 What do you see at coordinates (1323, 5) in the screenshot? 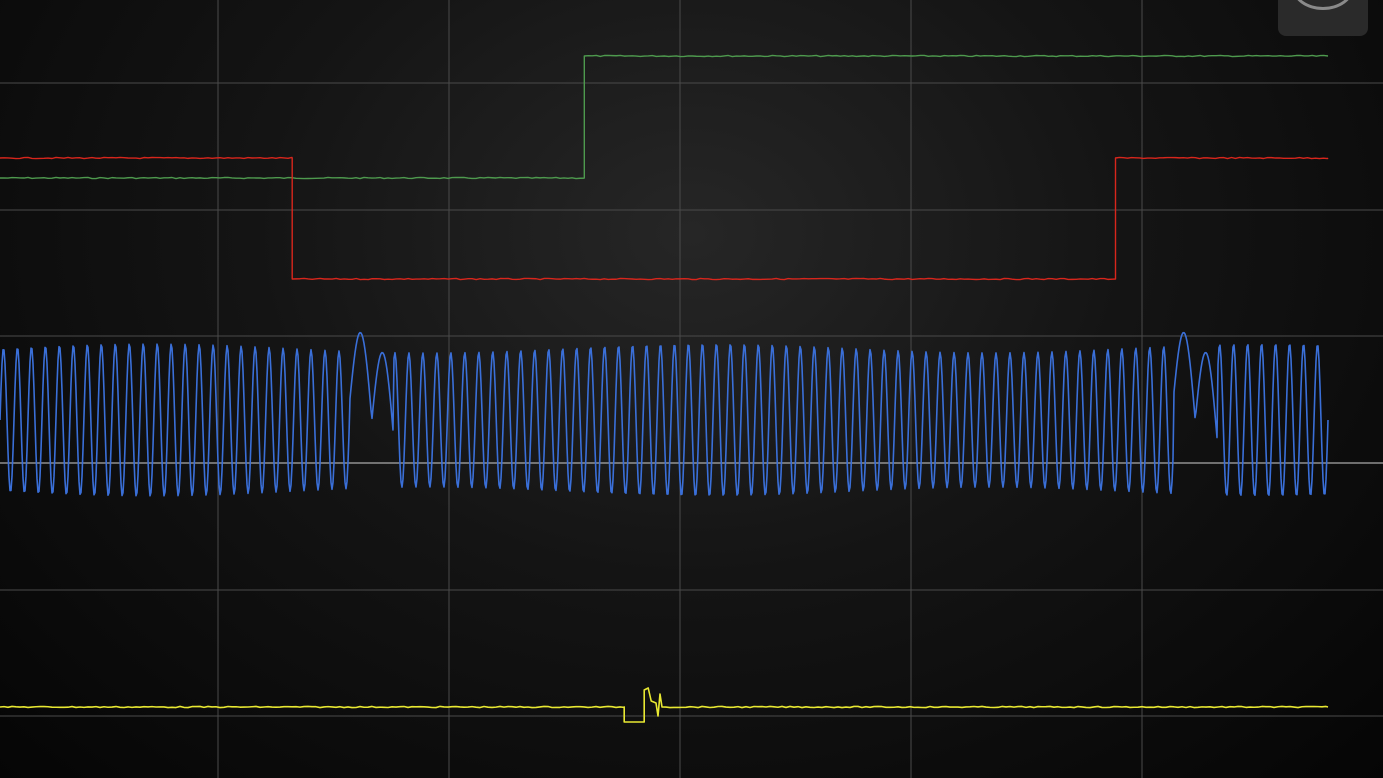
I see `circle-arrow-icon` at bounding box center [1323, 5].